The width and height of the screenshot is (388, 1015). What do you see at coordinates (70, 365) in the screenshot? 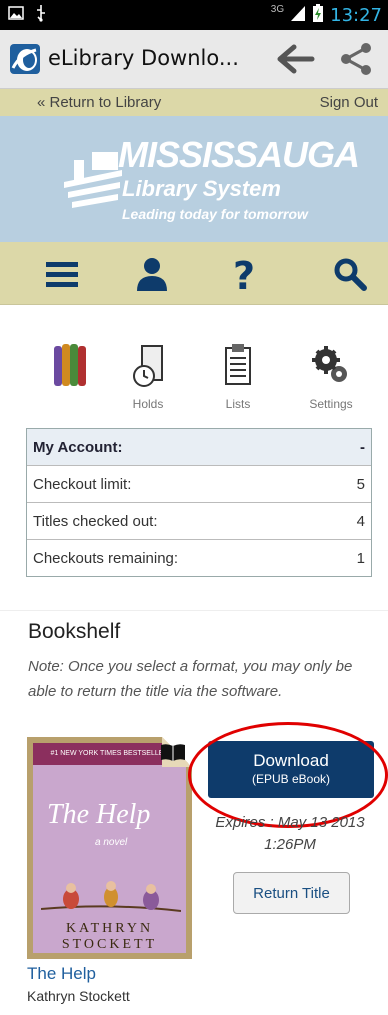
I see `books-icon` at bounding box center [70, 365].